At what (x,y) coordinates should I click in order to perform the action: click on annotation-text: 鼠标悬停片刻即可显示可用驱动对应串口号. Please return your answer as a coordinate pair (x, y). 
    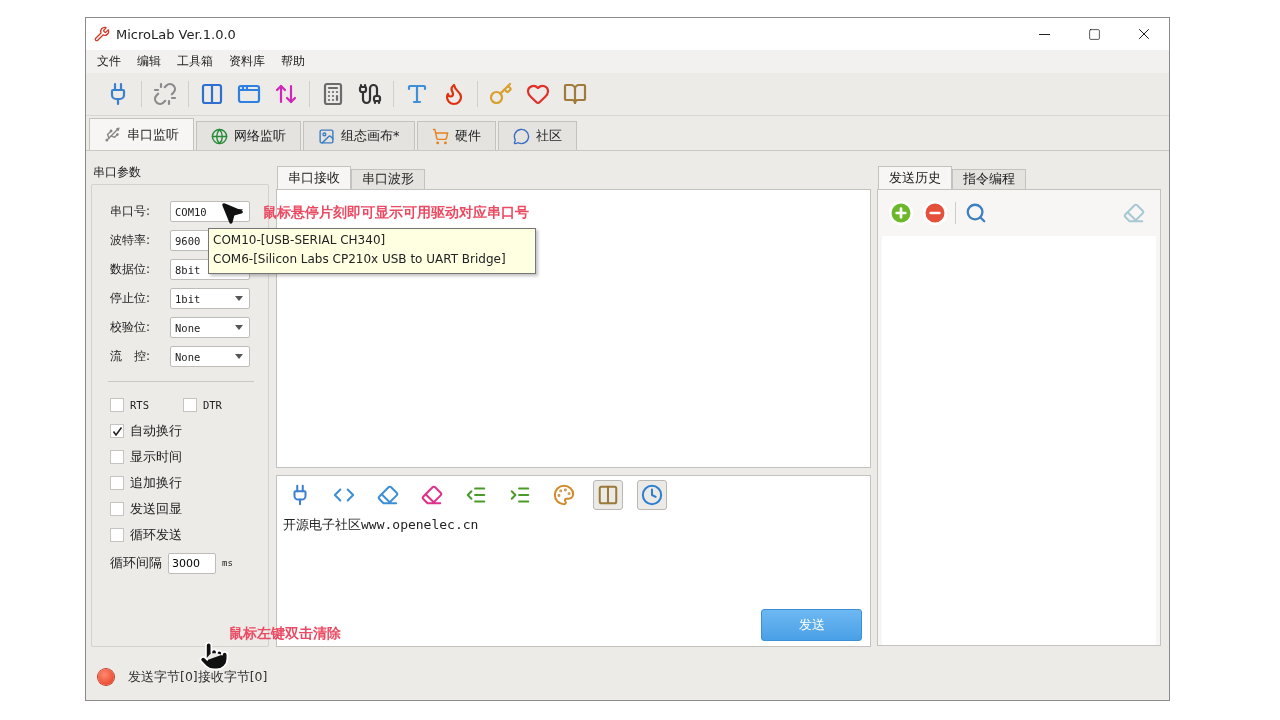
    Looking at the image, I should click on (396, 213).